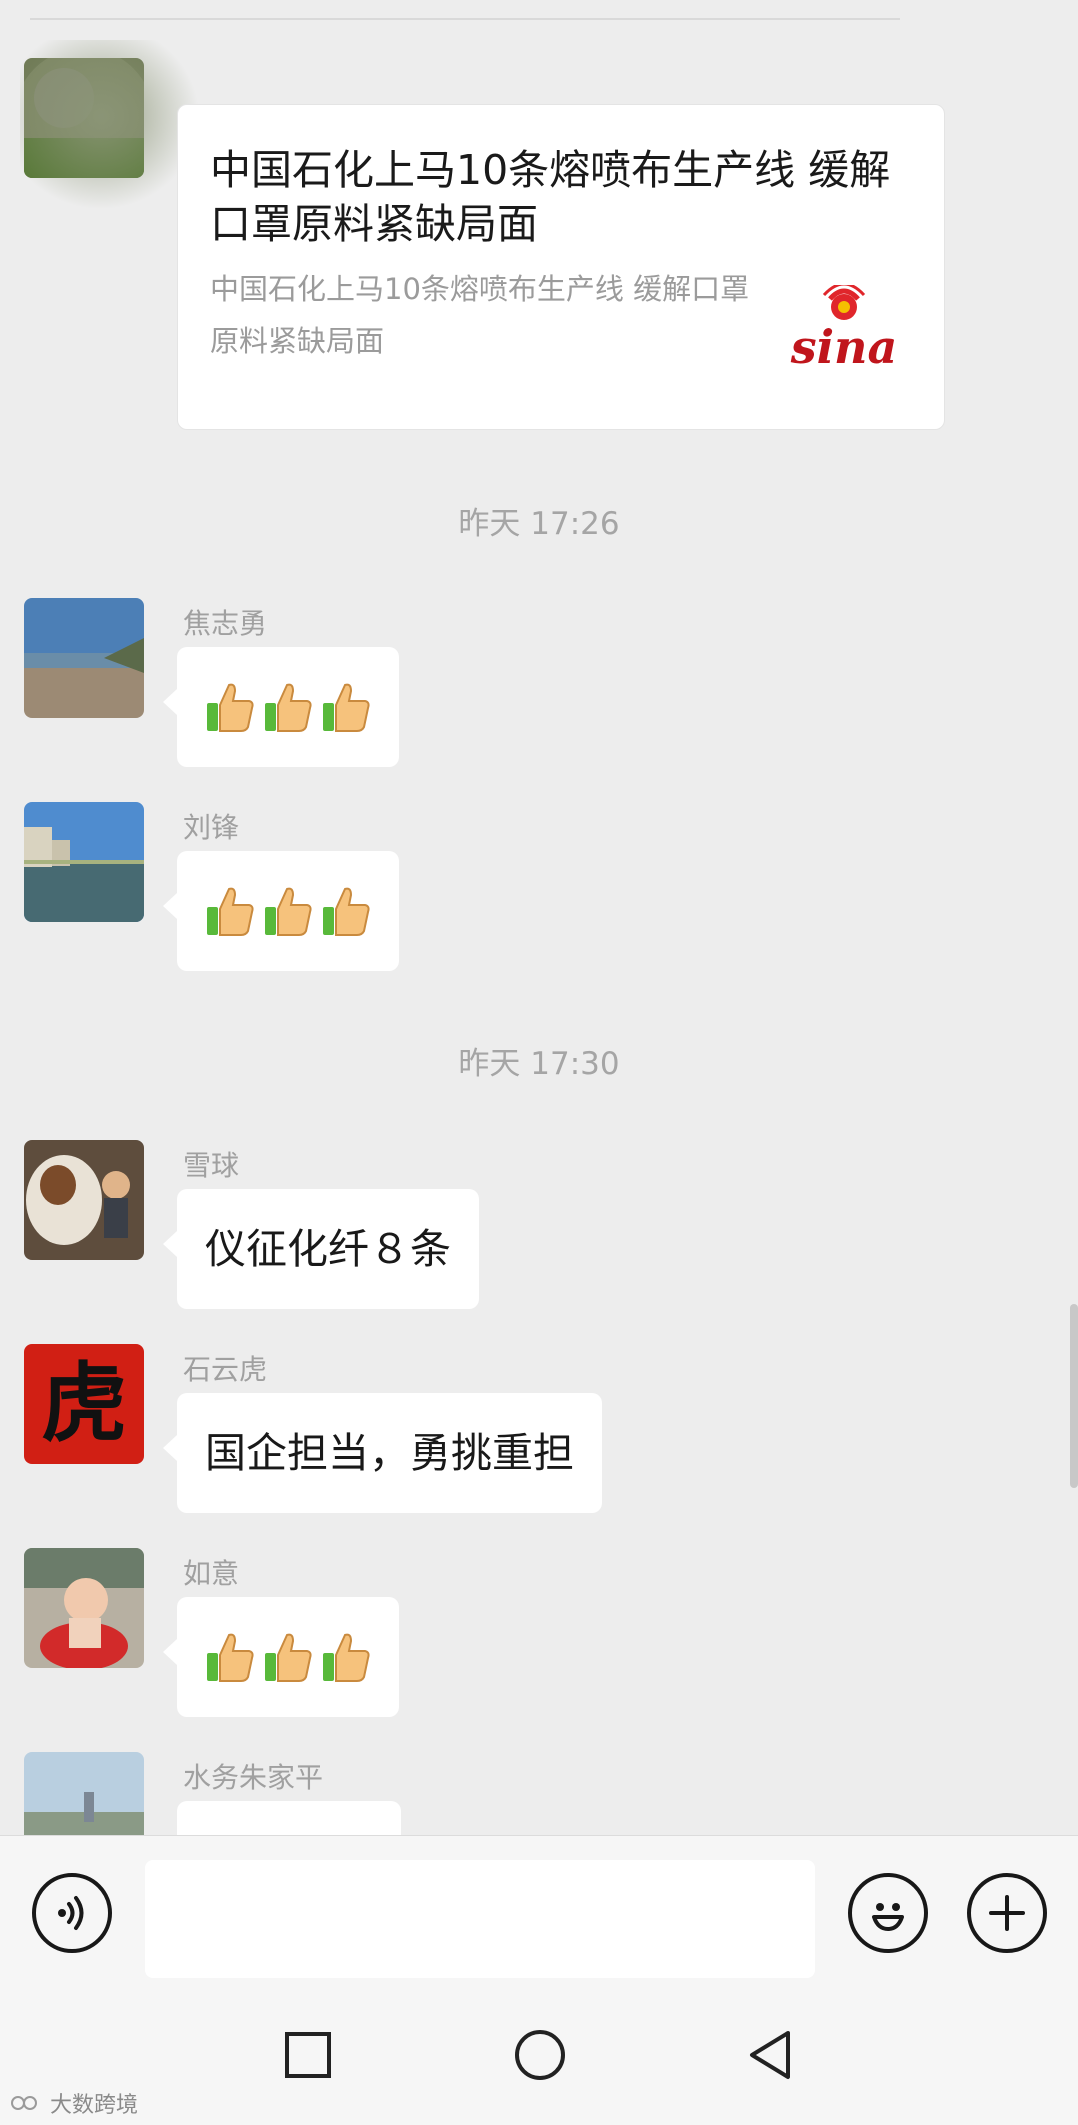 The height and width of the screenshot is (2125, 1078). Describe the element at coordinates (1074, 1396) in the screenshot. I see `scrollbar` at that location.